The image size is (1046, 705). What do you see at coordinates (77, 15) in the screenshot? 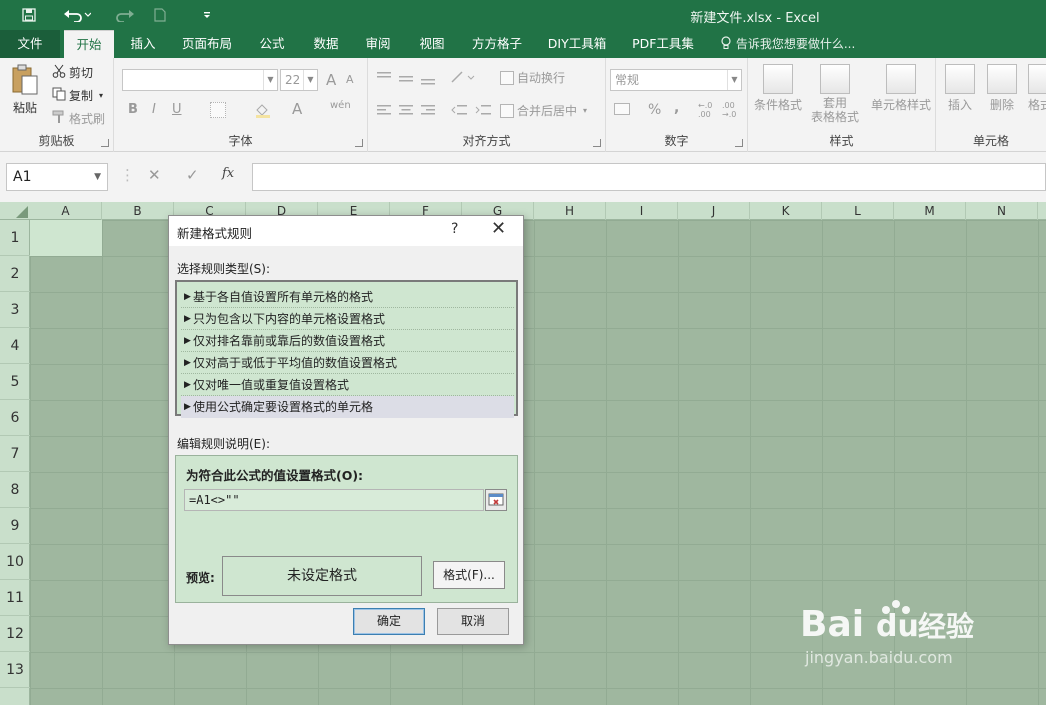
I see `undo-icon` at bounding box center [77, 15].